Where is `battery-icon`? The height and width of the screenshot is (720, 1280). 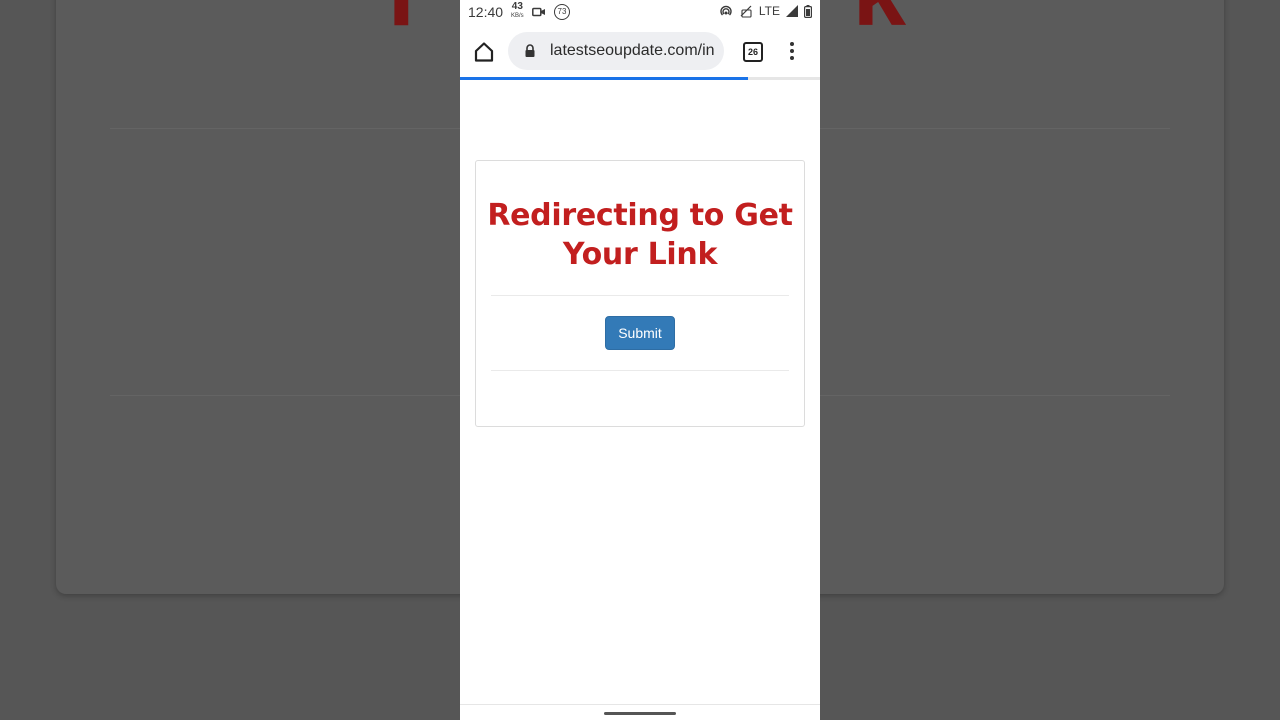
battery-icon is located at coordinates (808, 11).